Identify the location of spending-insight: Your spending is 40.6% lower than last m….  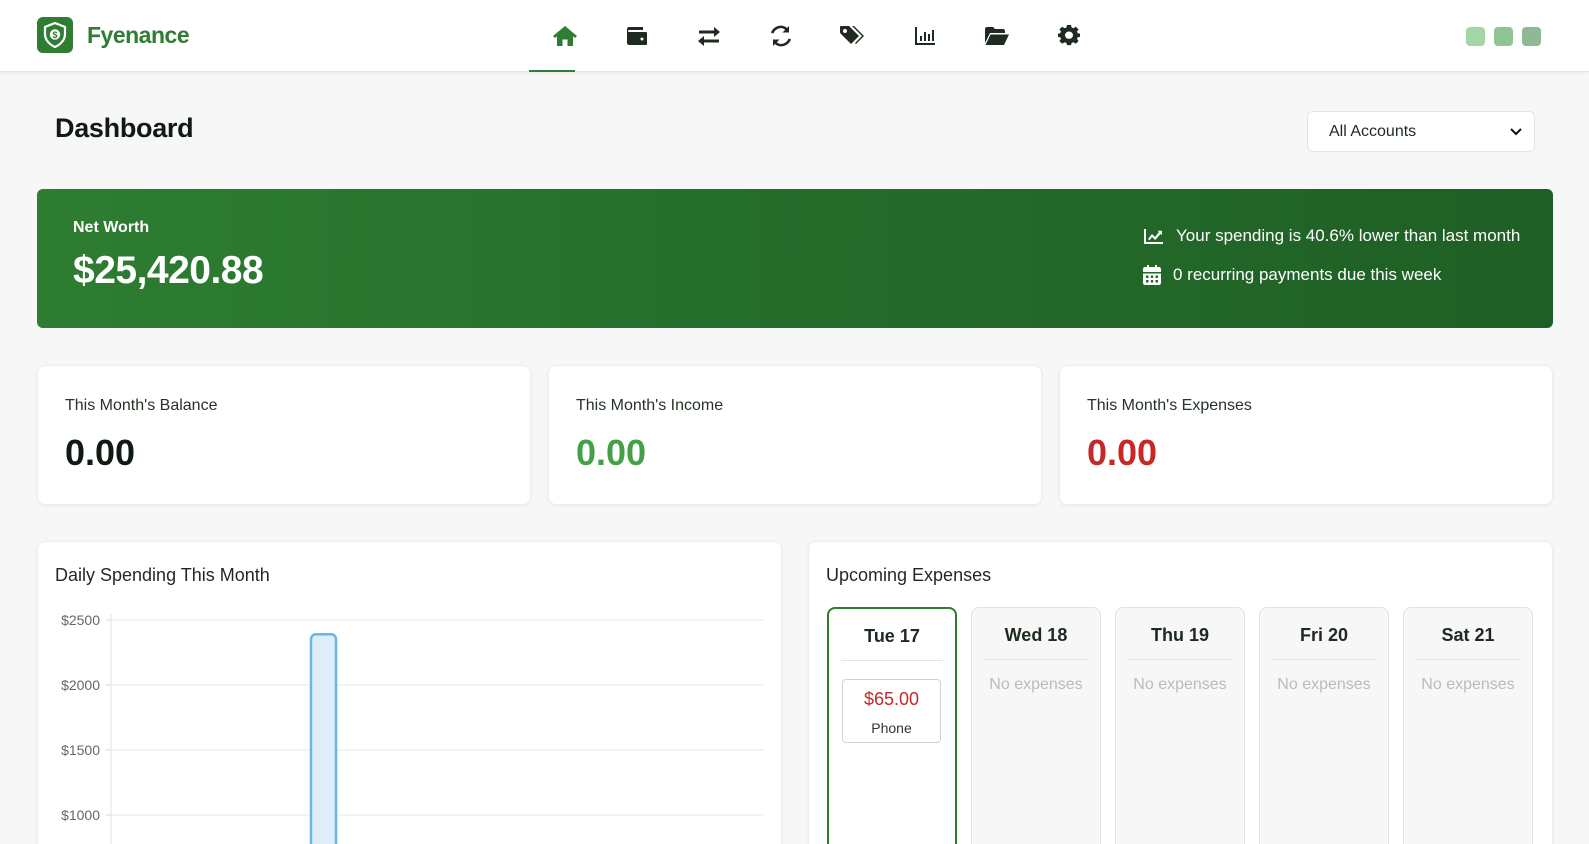
(1331, 236).